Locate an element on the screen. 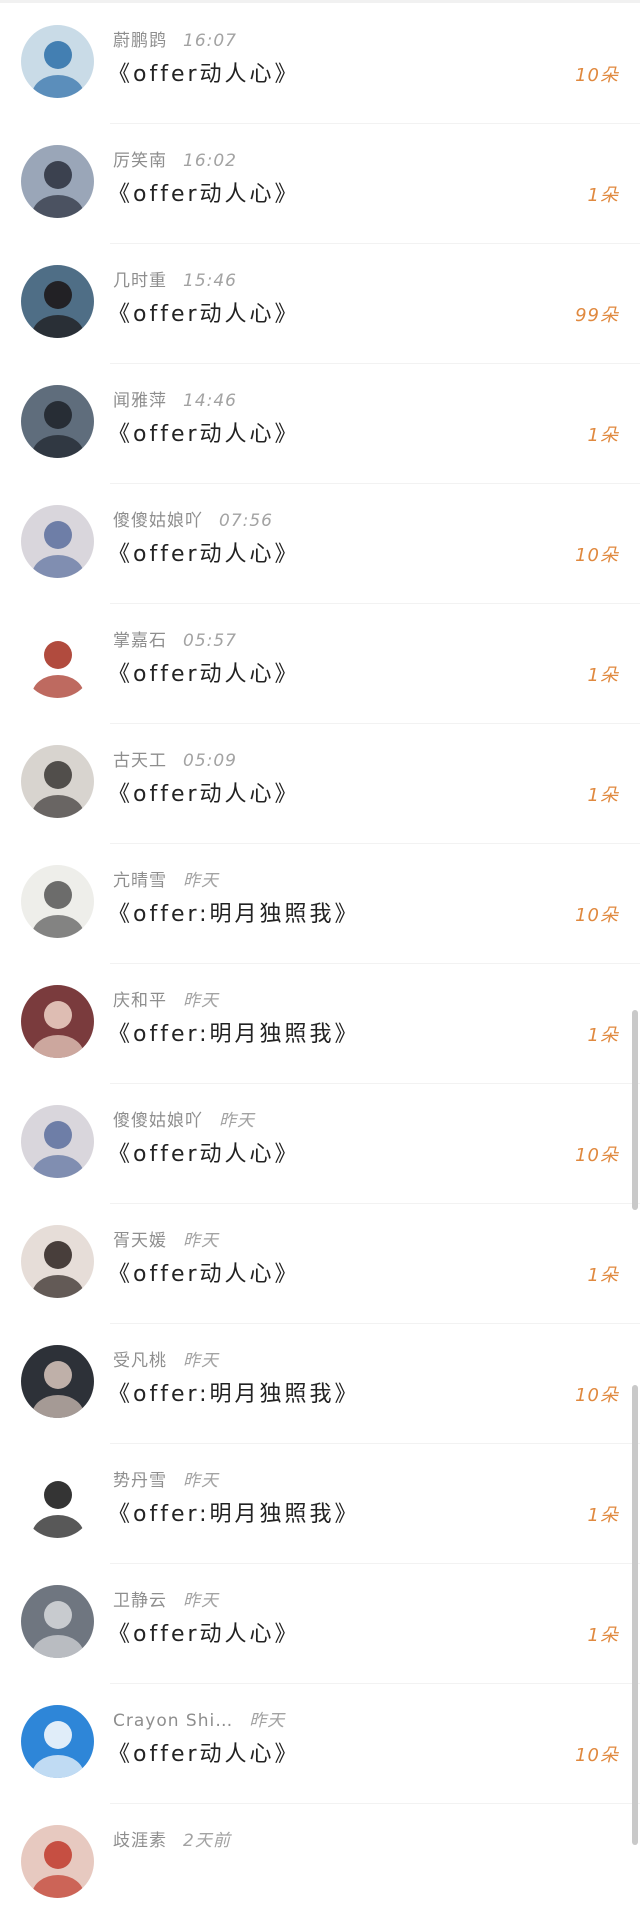 The height and width of the screenshot is (1924, 640). avatar-man-photo is located at coordinates (57, 181).